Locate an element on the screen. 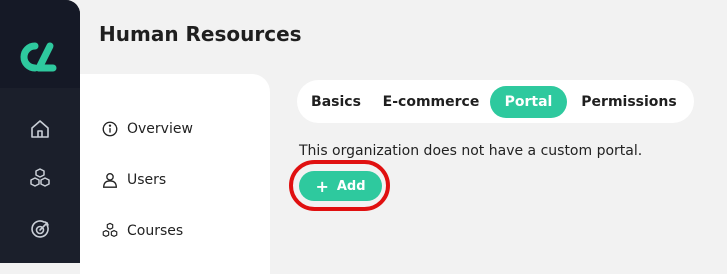 This screenshot has height=274, width=727. user-icon is located at coordinates (110, 180).